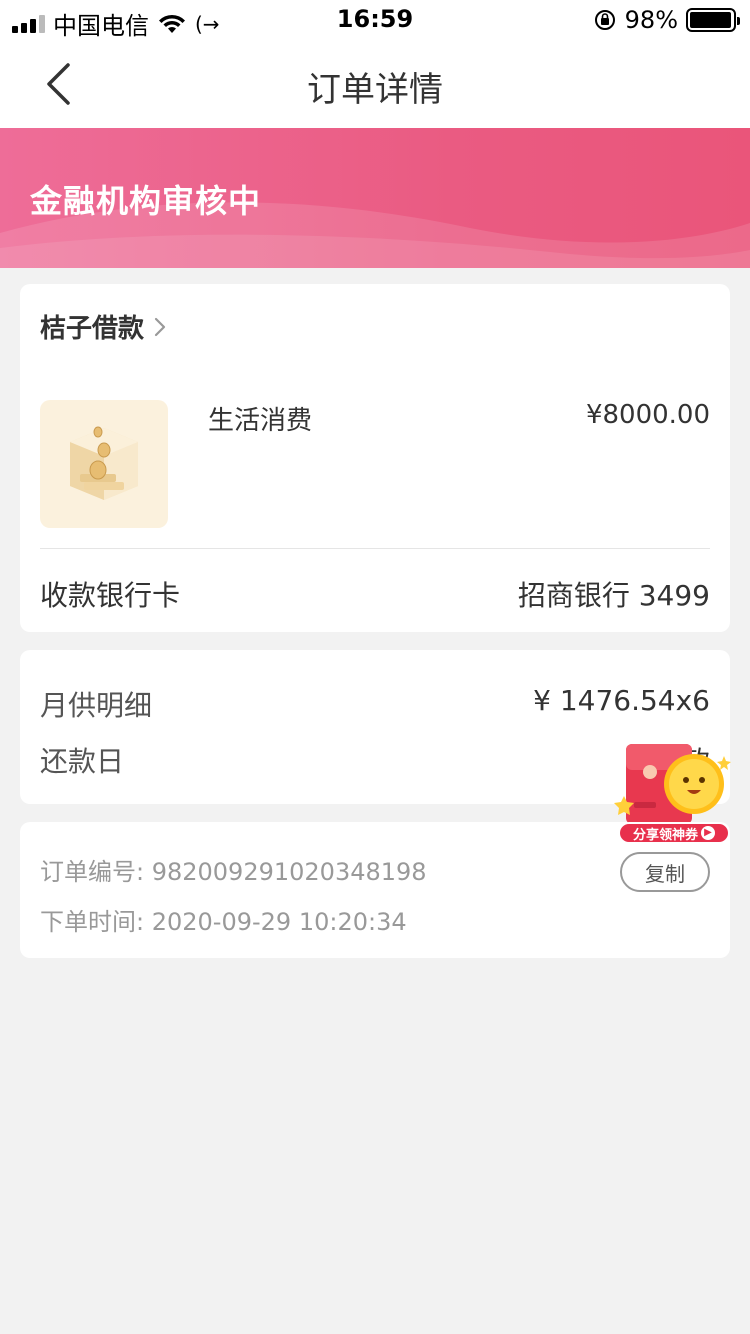 The width and height of the screenshot is (750, 1334). I want to click on share-coupon-label: 分享领神券 ▶, so click(674, 833).